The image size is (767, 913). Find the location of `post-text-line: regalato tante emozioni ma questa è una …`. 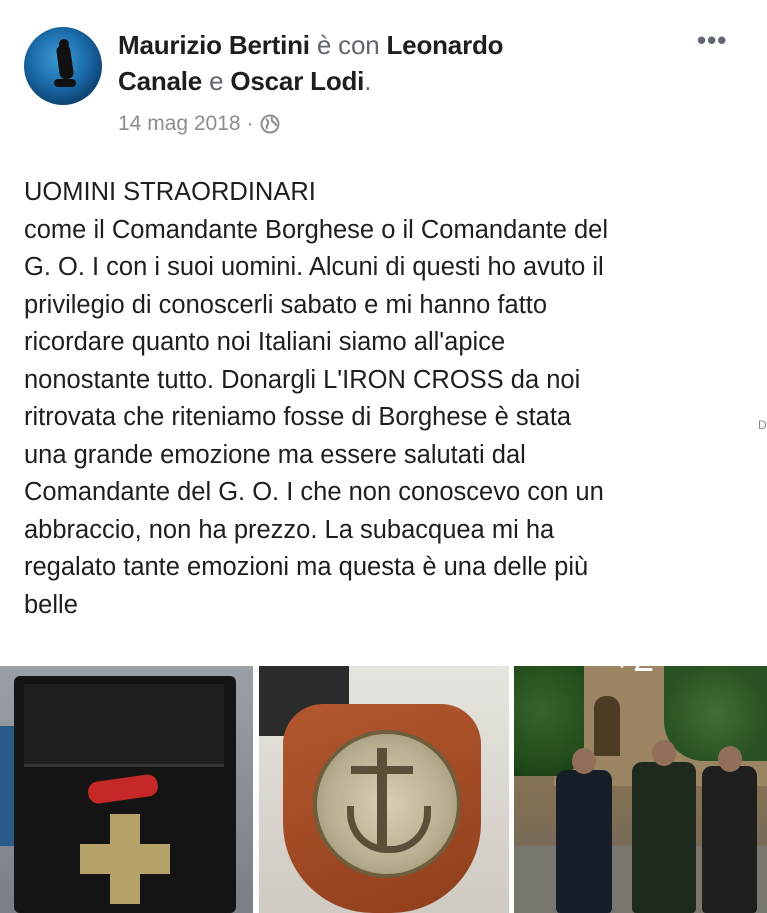

post-text-line: regalato tante emozioni ma questa è una … is located at coordinates (306, 567).